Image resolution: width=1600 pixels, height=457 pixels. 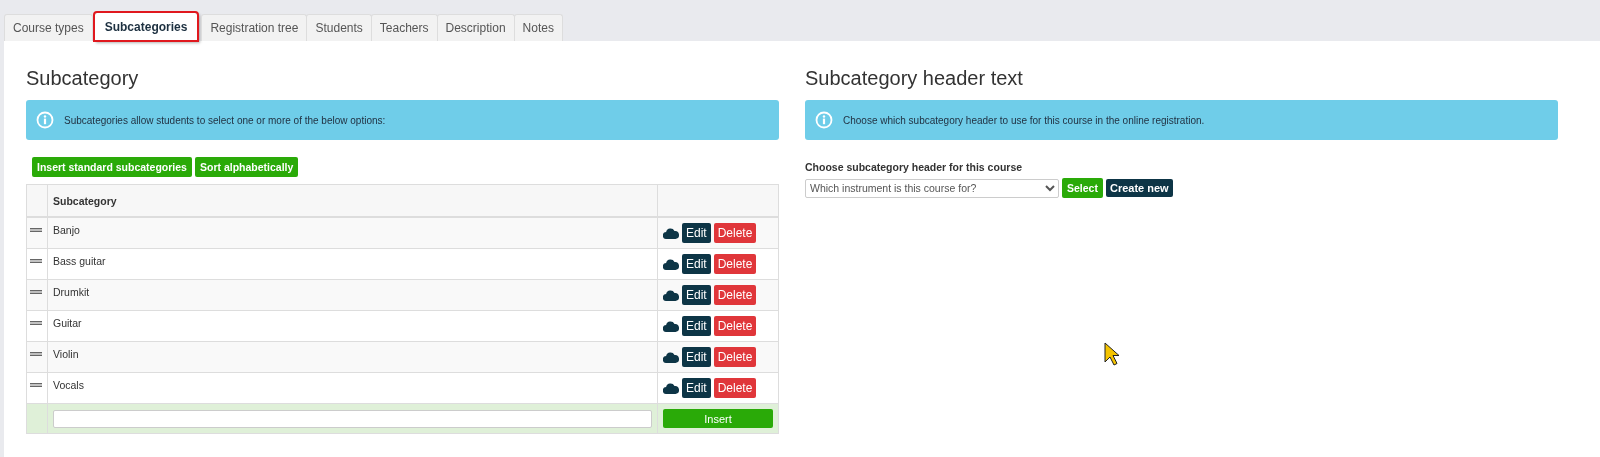 I want to click on table-cell: Guitar, so click(x=67, y=323).